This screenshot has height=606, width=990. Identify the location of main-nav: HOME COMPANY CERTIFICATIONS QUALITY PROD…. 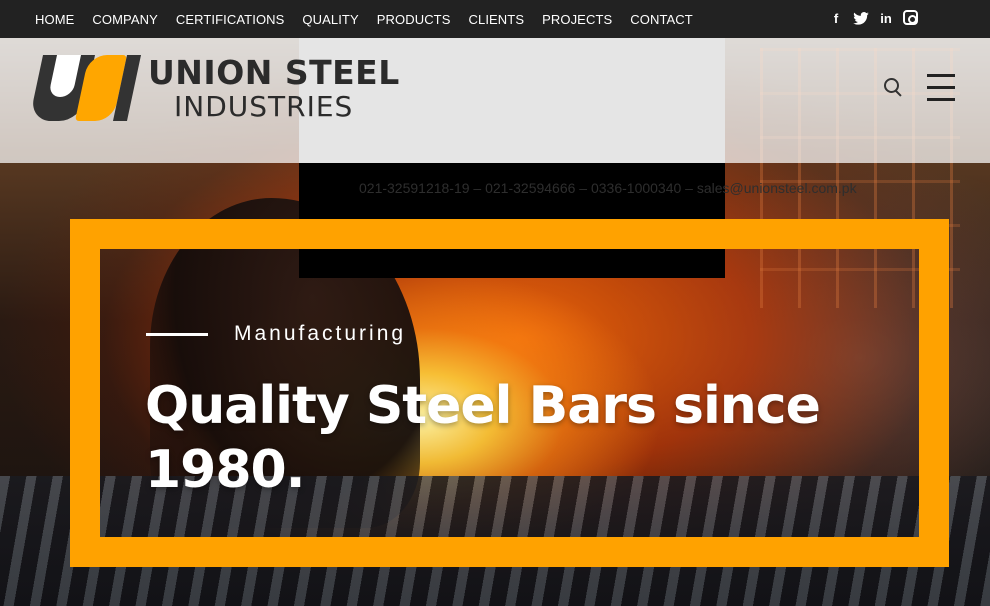
(373, 19).